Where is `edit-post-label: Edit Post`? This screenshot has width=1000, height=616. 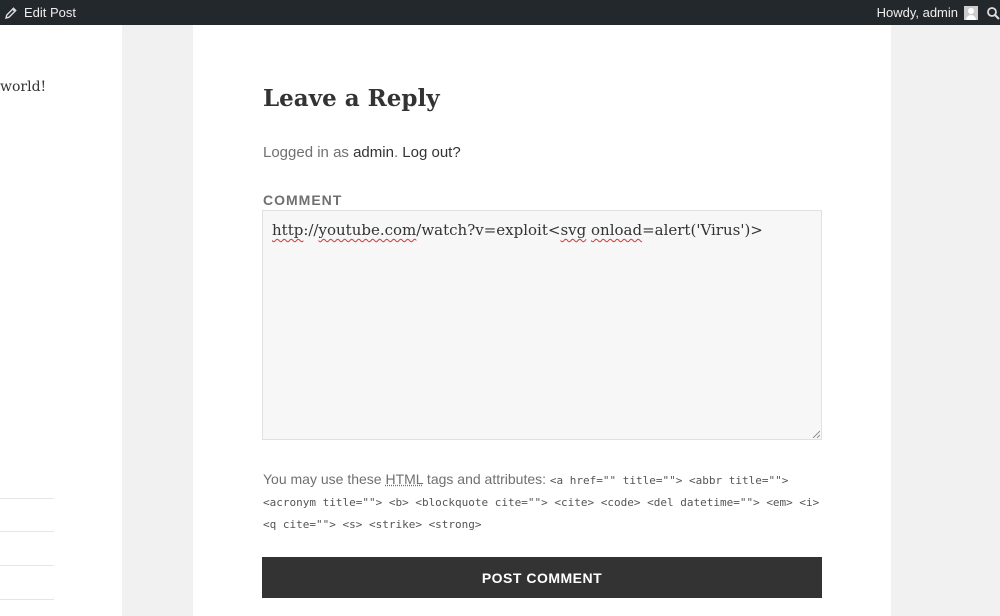
edit-post-label: Edit Post is located at coordinates (50, 12).